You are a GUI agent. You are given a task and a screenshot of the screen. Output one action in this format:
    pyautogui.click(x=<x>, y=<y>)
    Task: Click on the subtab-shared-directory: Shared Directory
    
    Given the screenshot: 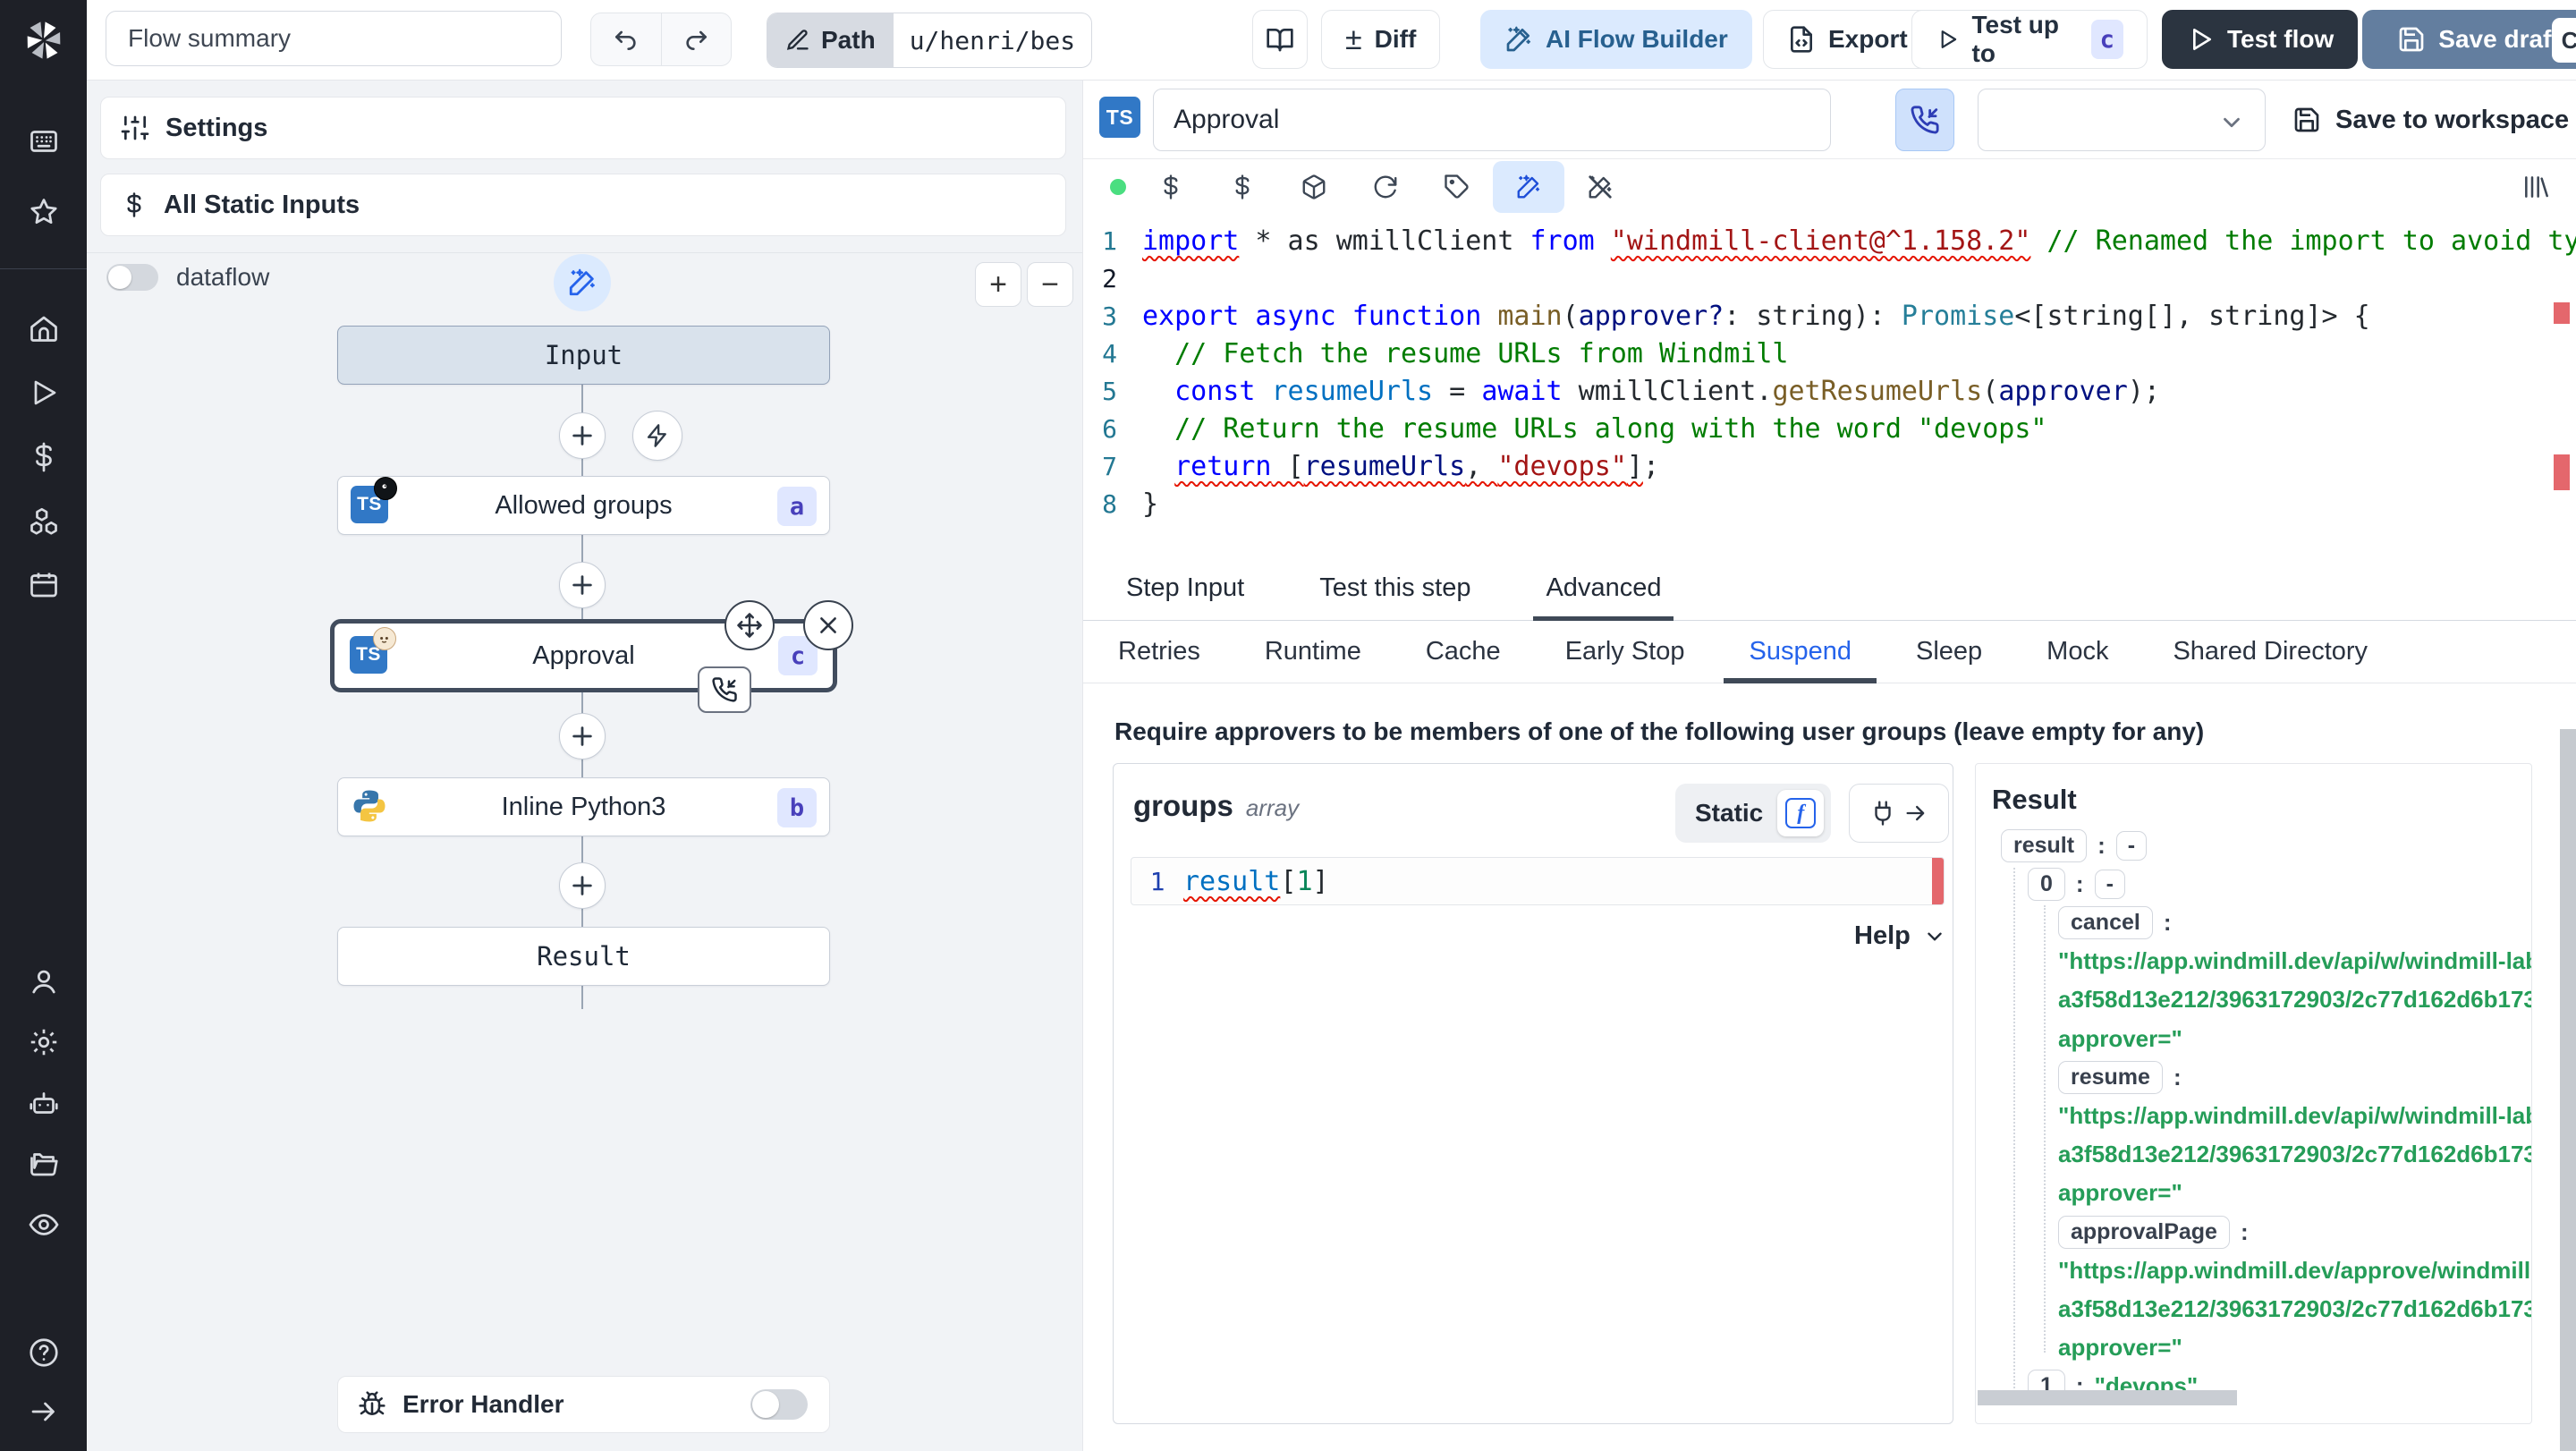 What is the action you would take?
    pyautogui.click(x=2270, y=652)
    